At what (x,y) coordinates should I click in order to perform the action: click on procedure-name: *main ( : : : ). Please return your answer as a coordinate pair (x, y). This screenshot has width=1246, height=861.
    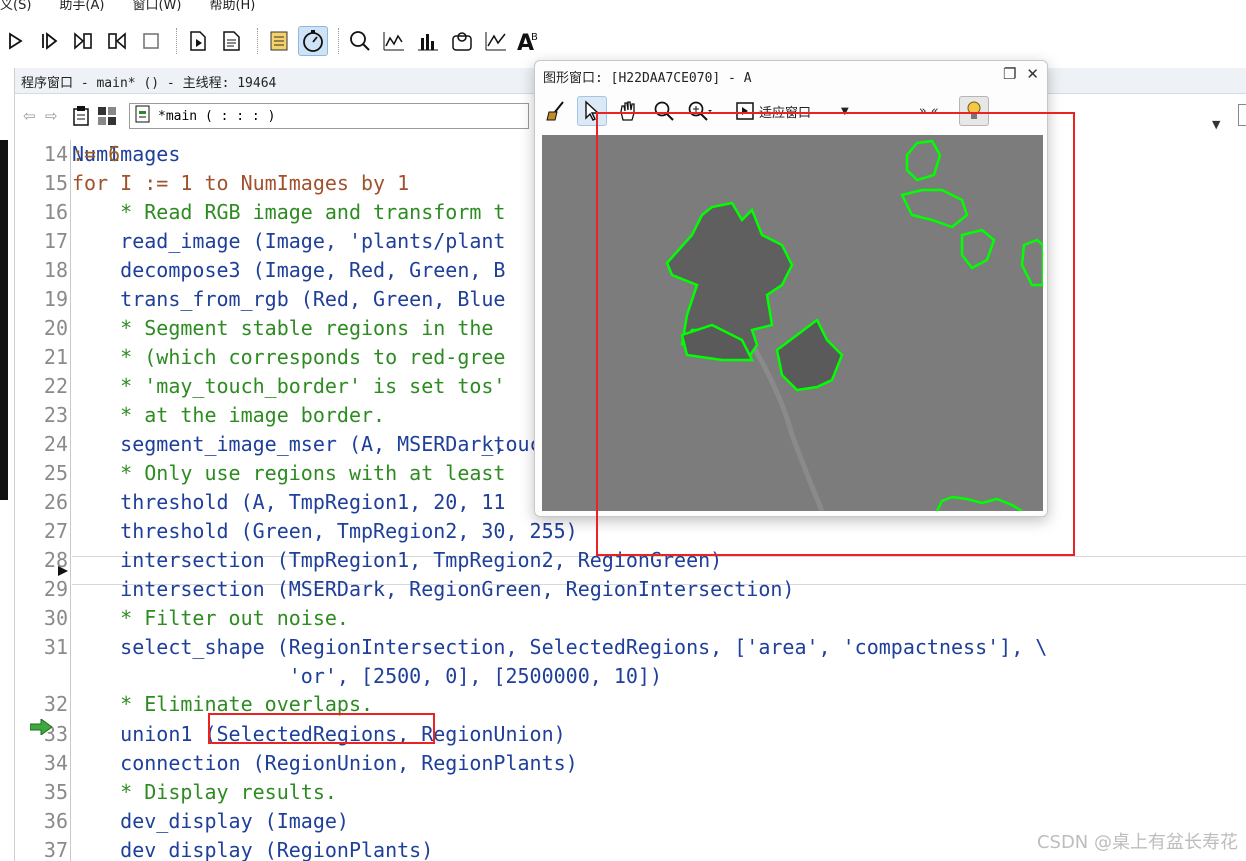
    Looking at the image, I should click on (217, 116).